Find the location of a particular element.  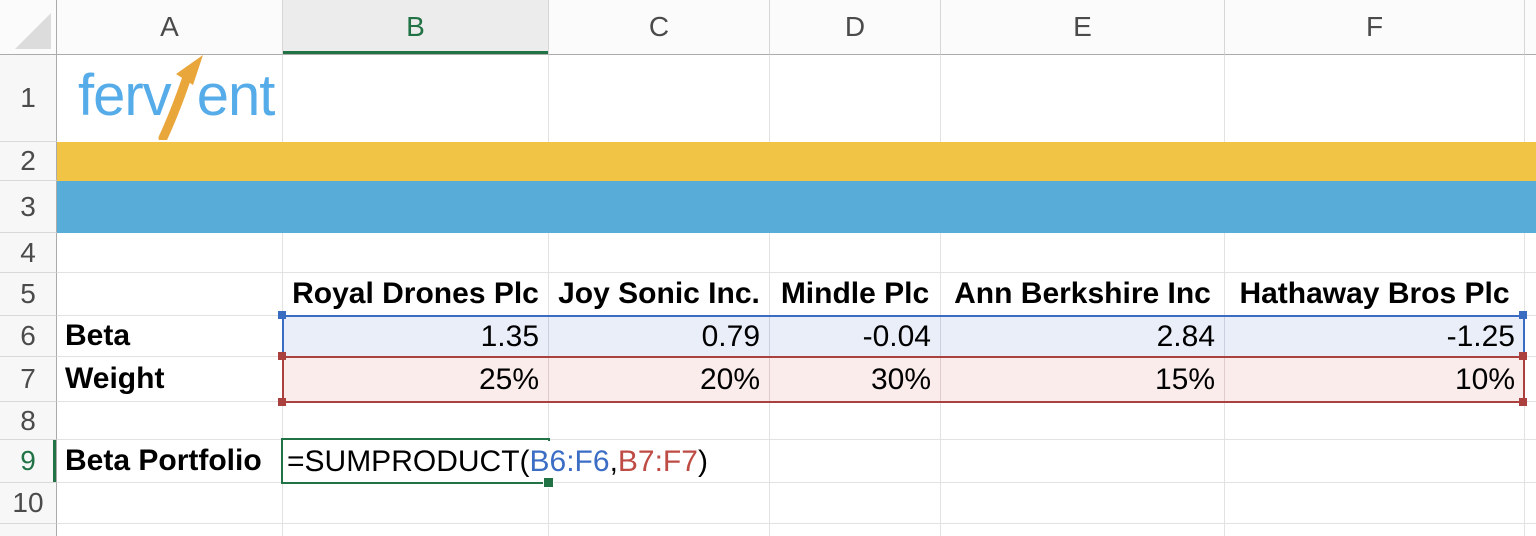

formula-input: =SUMPRODUCT(B6:F6, B7:F7) is located at coordinates (499, 461).